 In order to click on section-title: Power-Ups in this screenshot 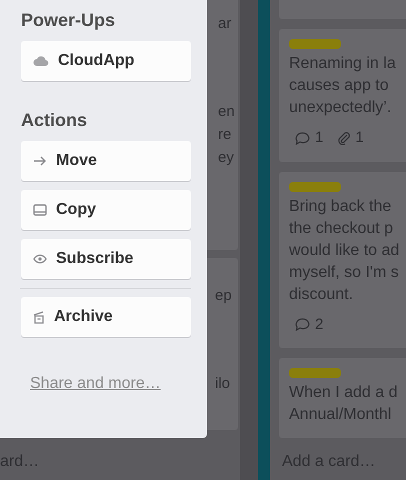, I will do `click(68, 20)`.